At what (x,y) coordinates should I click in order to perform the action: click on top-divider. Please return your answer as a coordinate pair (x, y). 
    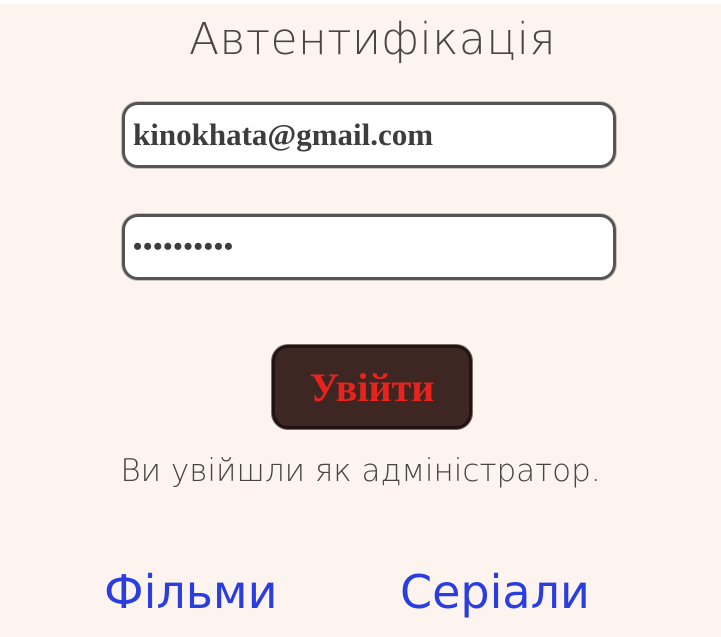
    Looking at the image, I should click on (360, 2).